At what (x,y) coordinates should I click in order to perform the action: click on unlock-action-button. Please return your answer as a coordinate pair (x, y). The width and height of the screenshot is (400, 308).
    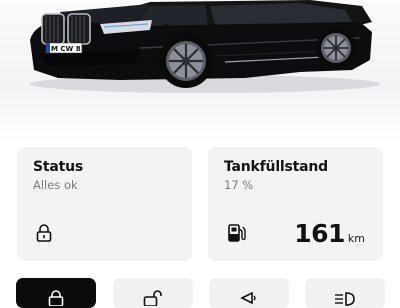
    Looking at the image, I should click on (153, 293).